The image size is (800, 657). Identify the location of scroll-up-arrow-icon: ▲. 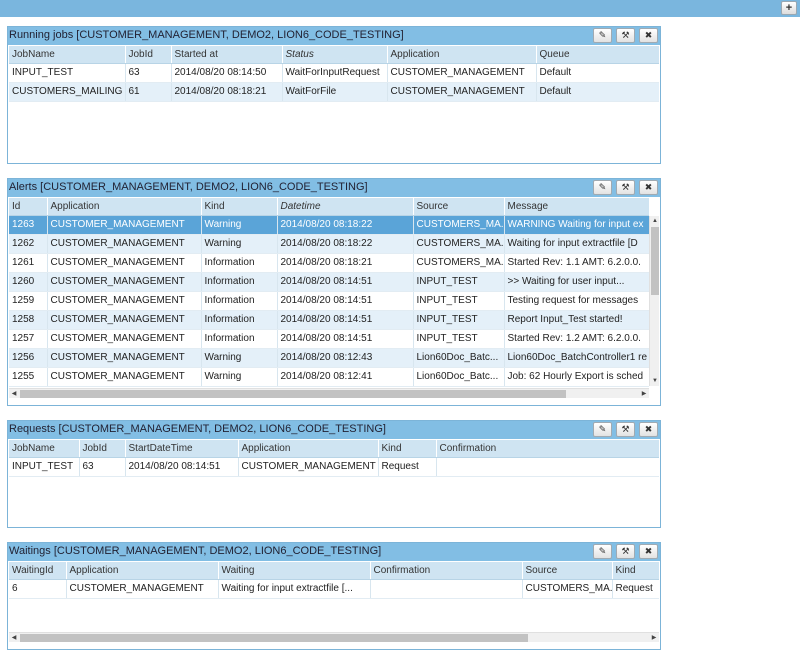
(655, 221).